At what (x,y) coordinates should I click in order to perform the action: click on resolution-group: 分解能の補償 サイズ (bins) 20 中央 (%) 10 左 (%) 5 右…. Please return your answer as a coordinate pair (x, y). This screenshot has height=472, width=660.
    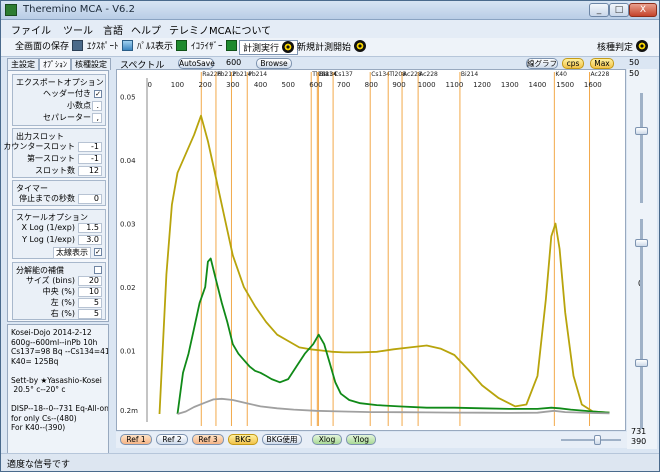
    Looking at the image, I should click on (59, 291).